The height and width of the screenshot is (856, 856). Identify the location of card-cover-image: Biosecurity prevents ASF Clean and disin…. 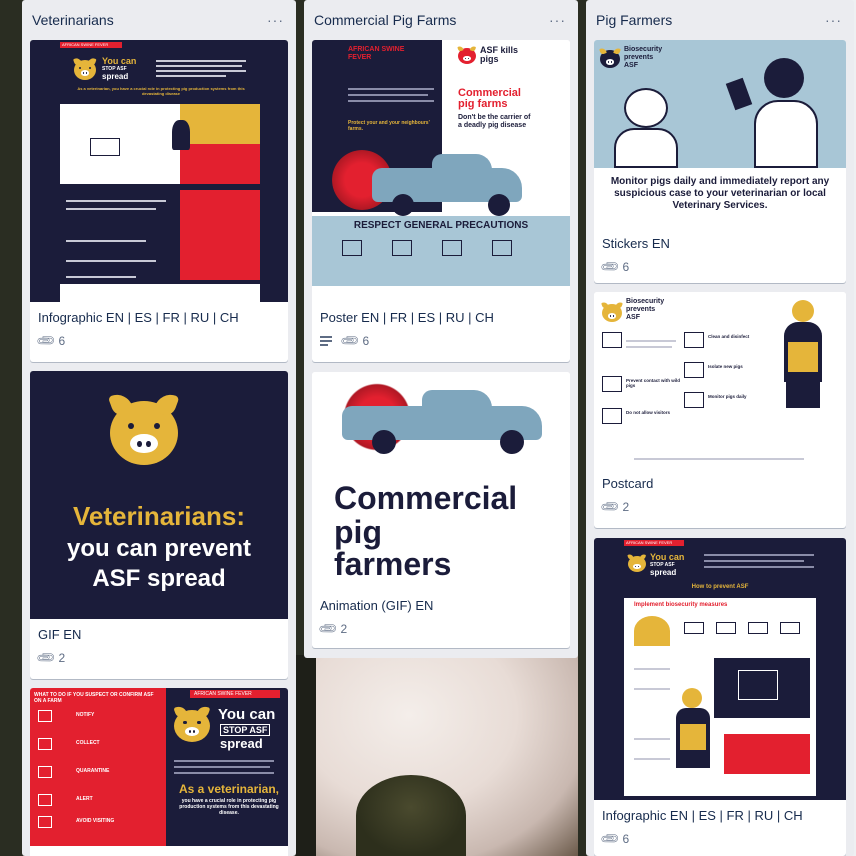
(720, 380).